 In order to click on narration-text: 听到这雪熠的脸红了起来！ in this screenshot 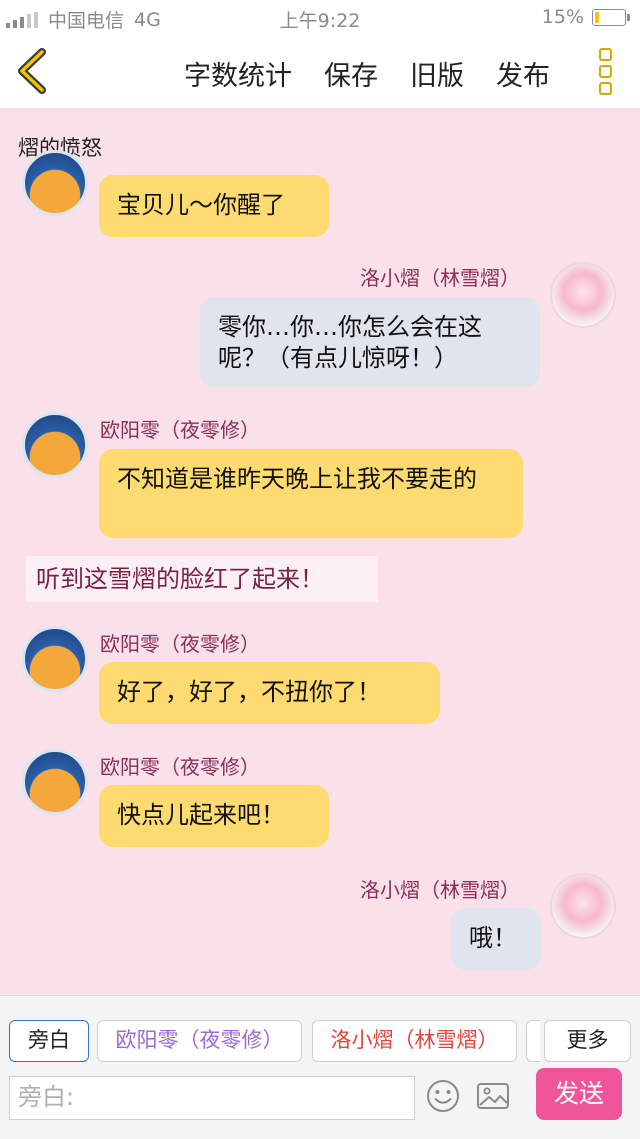, I will do `click(202, 579)`.